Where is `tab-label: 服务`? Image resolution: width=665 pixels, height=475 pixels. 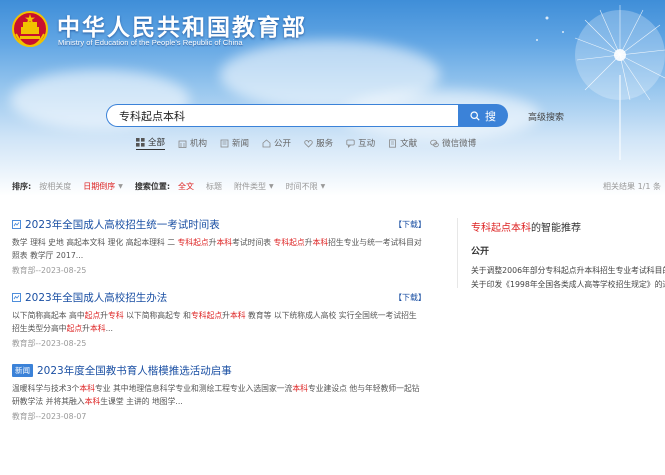 tab-label: 服务 is located at coordinates (325, 144).